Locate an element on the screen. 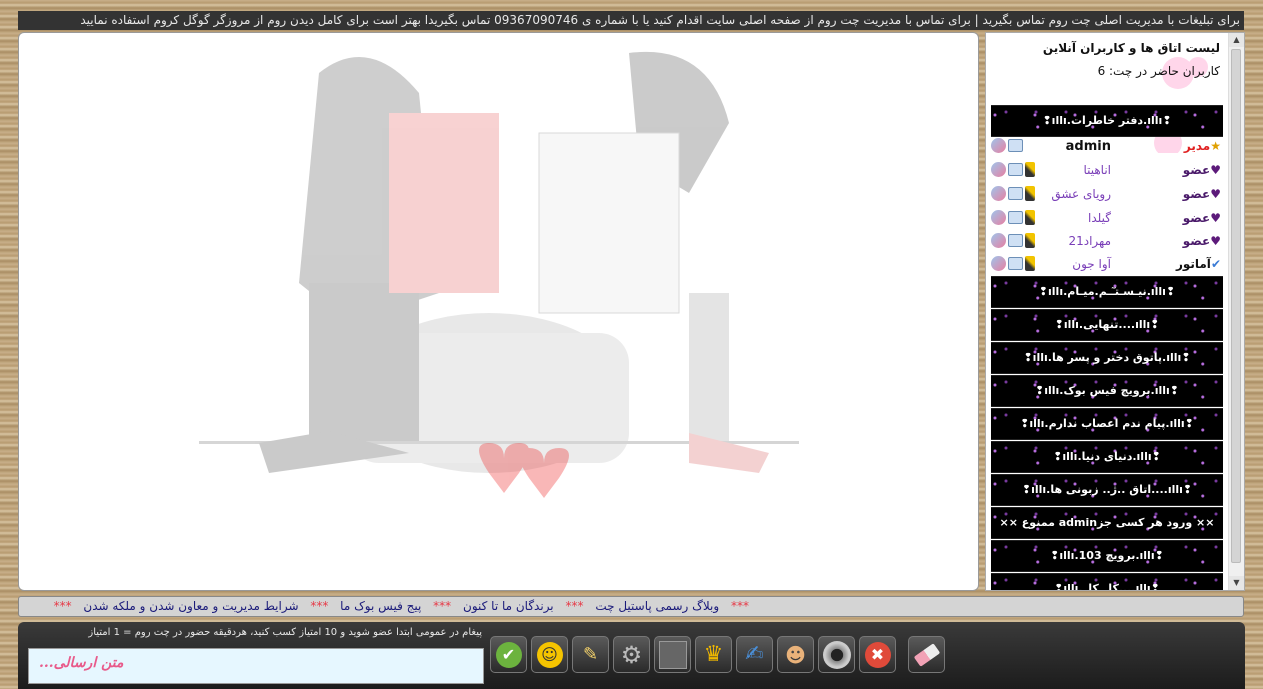  user-name: گیلدا is located at coordinates (1099, 218).